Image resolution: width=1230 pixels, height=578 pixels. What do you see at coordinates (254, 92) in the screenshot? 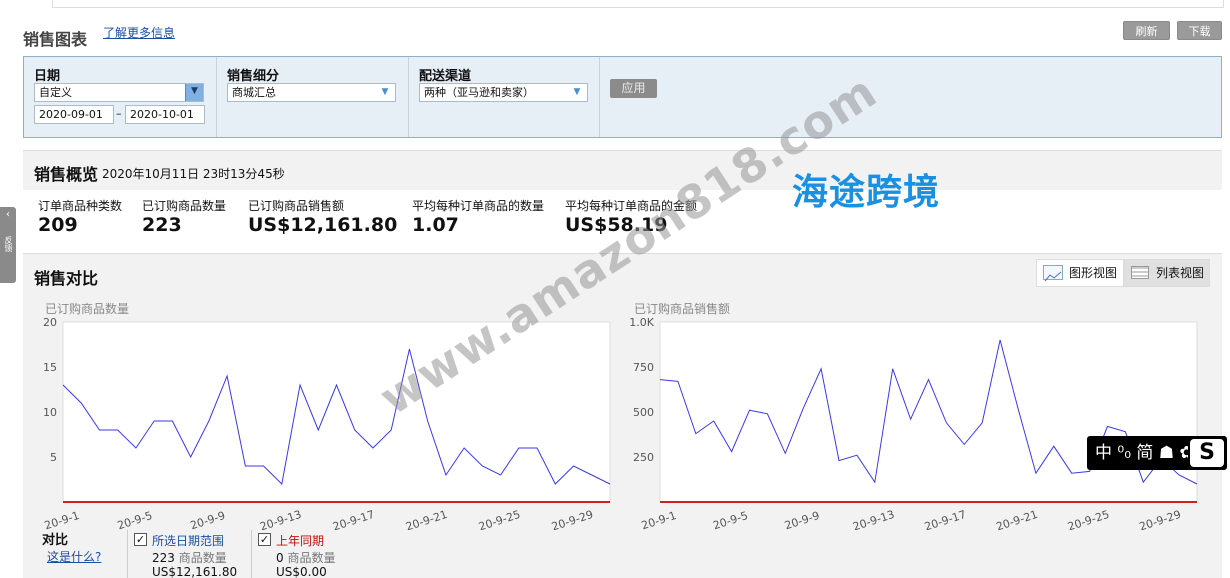
I see `breakdown-value: 商城汇总` at bounding box center [254, 92].